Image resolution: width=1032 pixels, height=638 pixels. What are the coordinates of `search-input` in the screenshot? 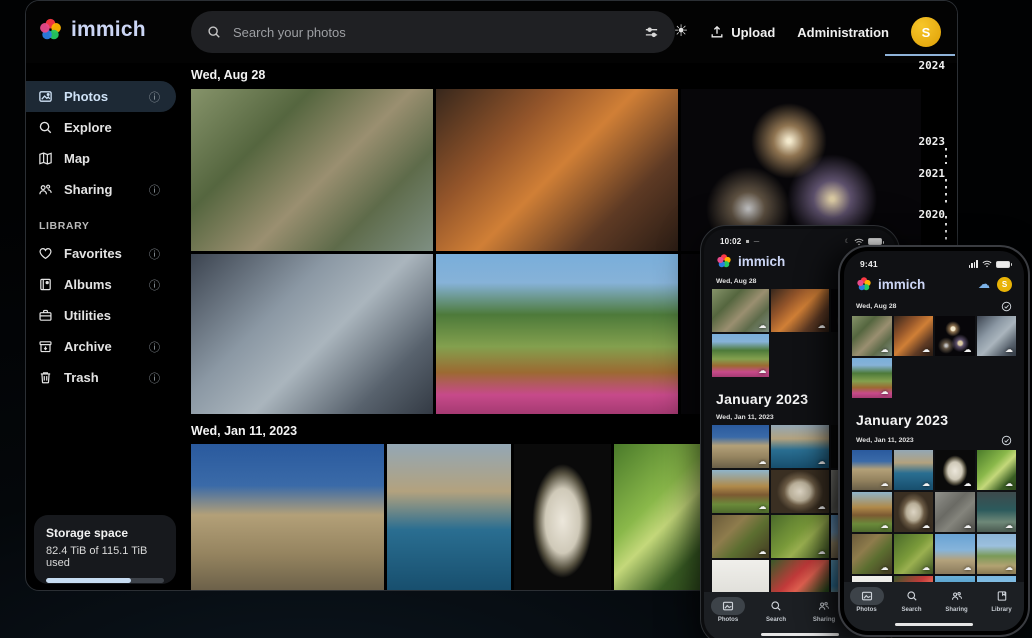 It's located at (432, 32).